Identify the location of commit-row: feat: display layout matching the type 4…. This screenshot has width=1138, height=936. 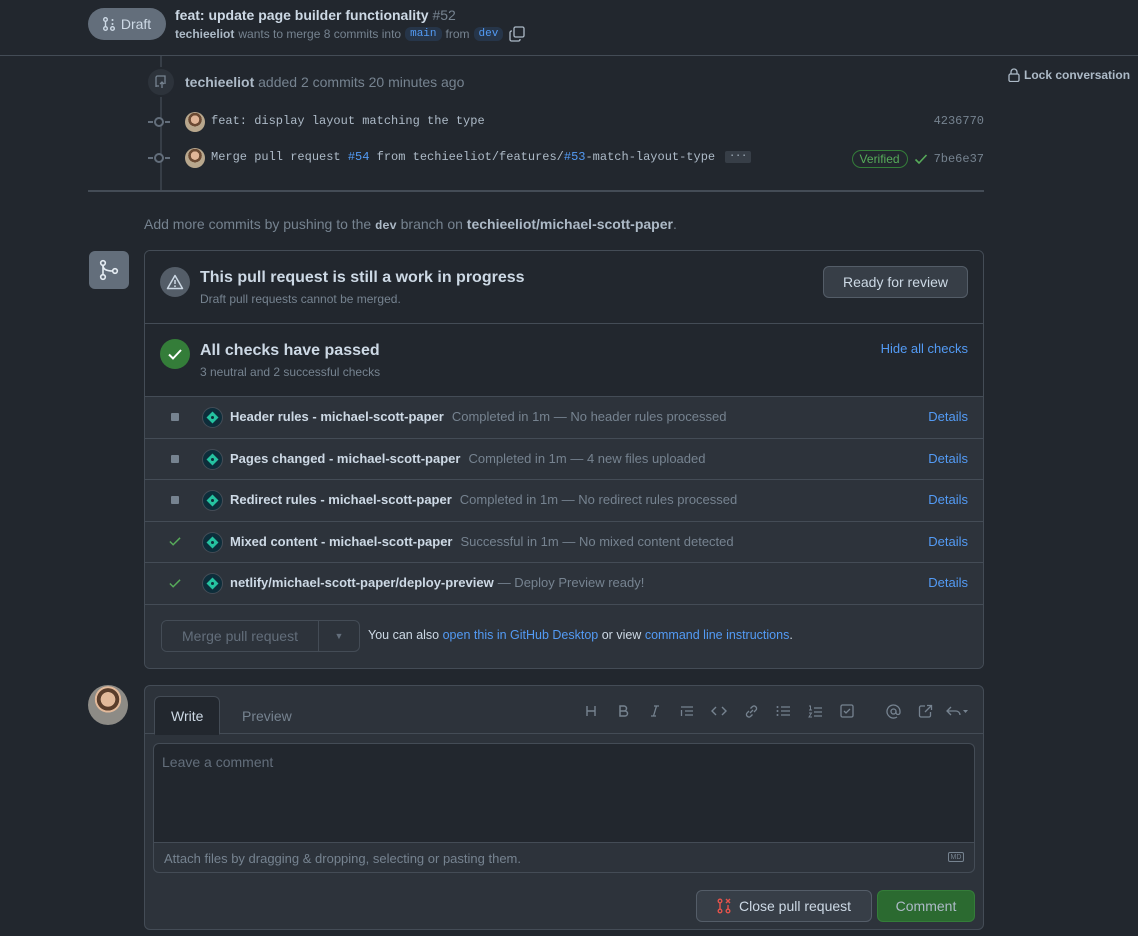
(566, 122).